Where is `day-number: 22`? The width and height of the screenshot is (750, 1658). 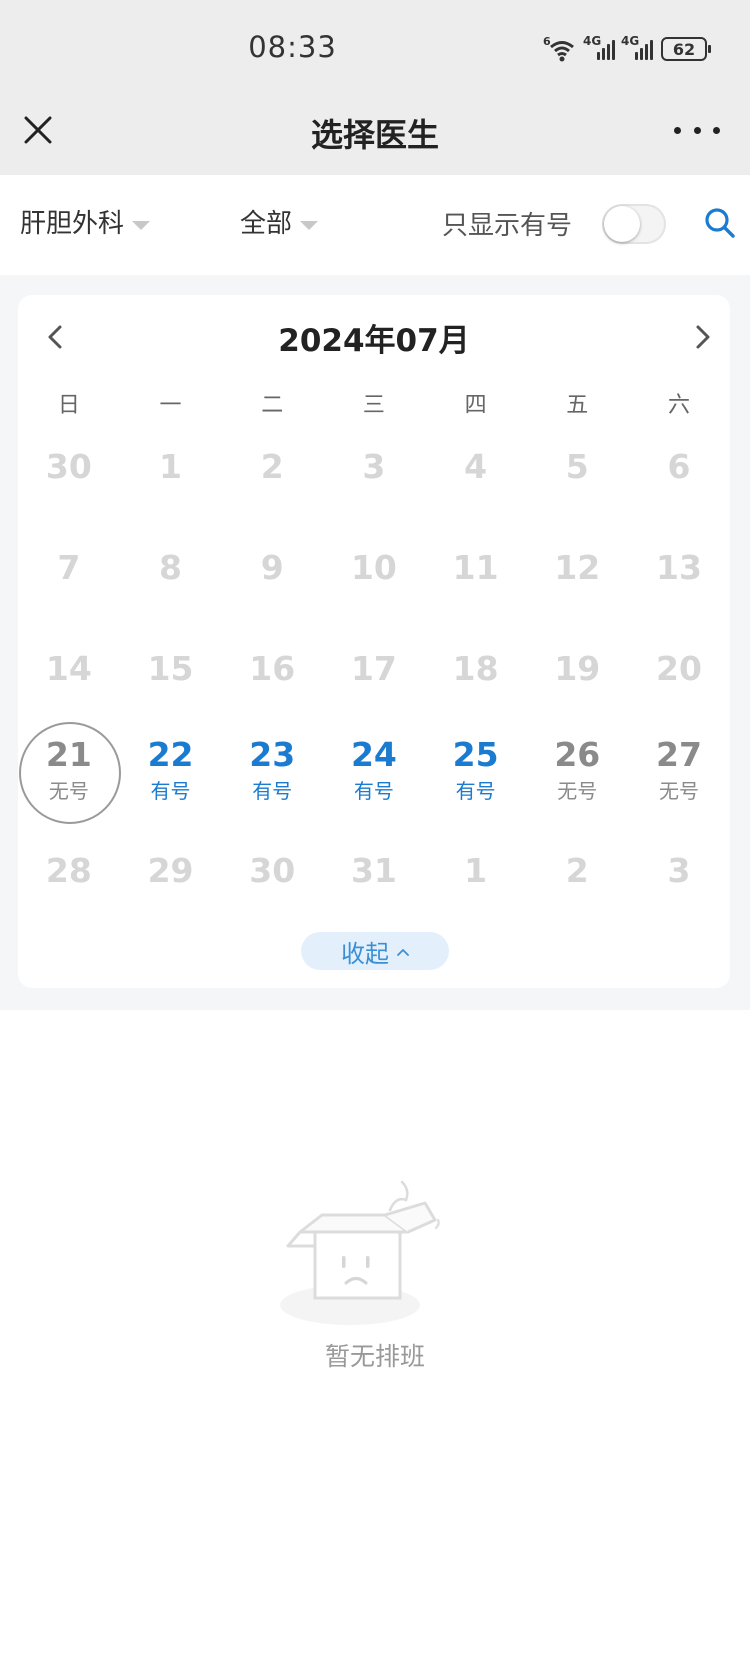
day-number: 22 is located at coordinates (170, 754).